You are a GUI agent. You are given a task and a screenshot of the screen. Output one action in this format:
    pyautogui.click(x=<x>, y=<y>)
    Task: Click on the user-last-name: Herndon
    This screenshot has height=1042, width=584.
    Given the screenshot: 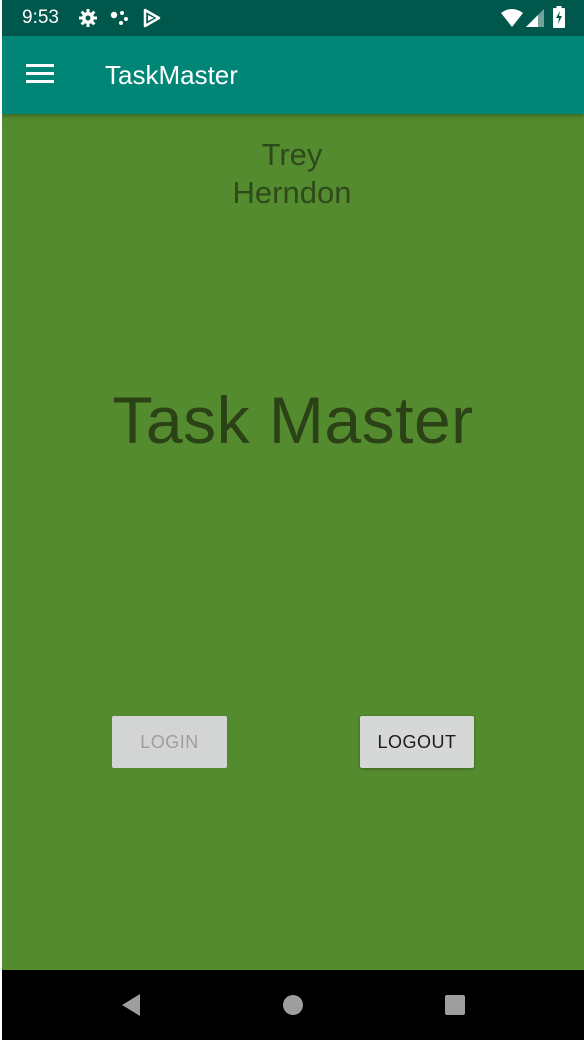 What is the action you would take?
    pyautogui.click(x=292, y=192)
    